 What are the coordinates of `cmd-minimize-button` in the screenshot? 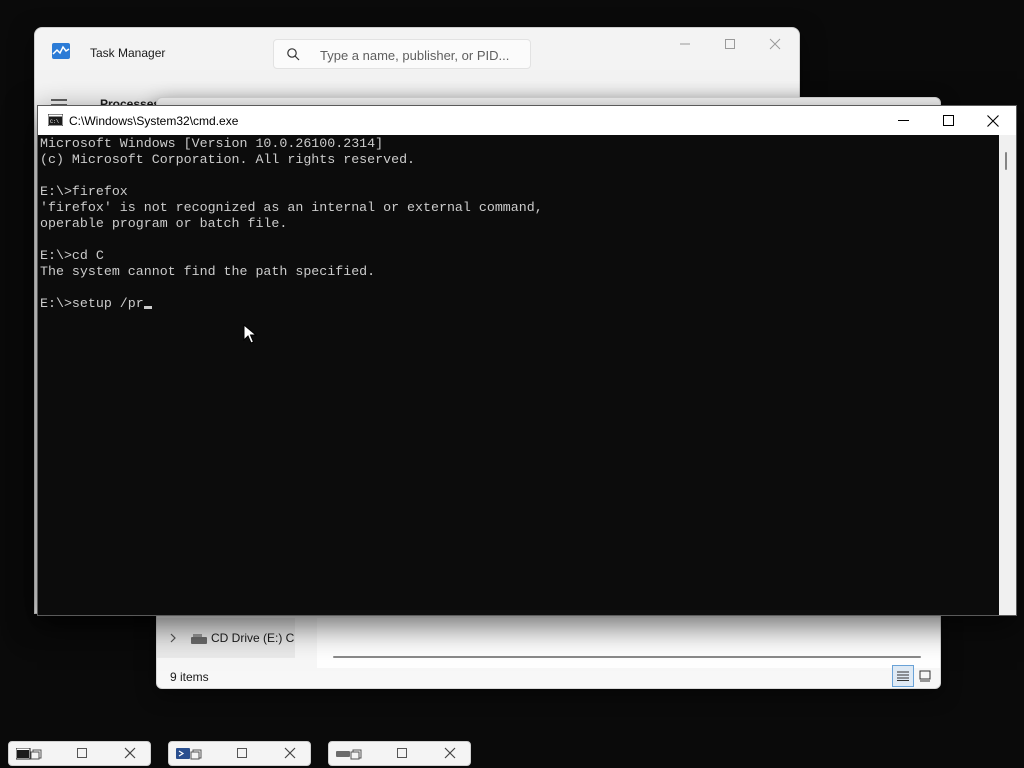 It's located at (903, 120).